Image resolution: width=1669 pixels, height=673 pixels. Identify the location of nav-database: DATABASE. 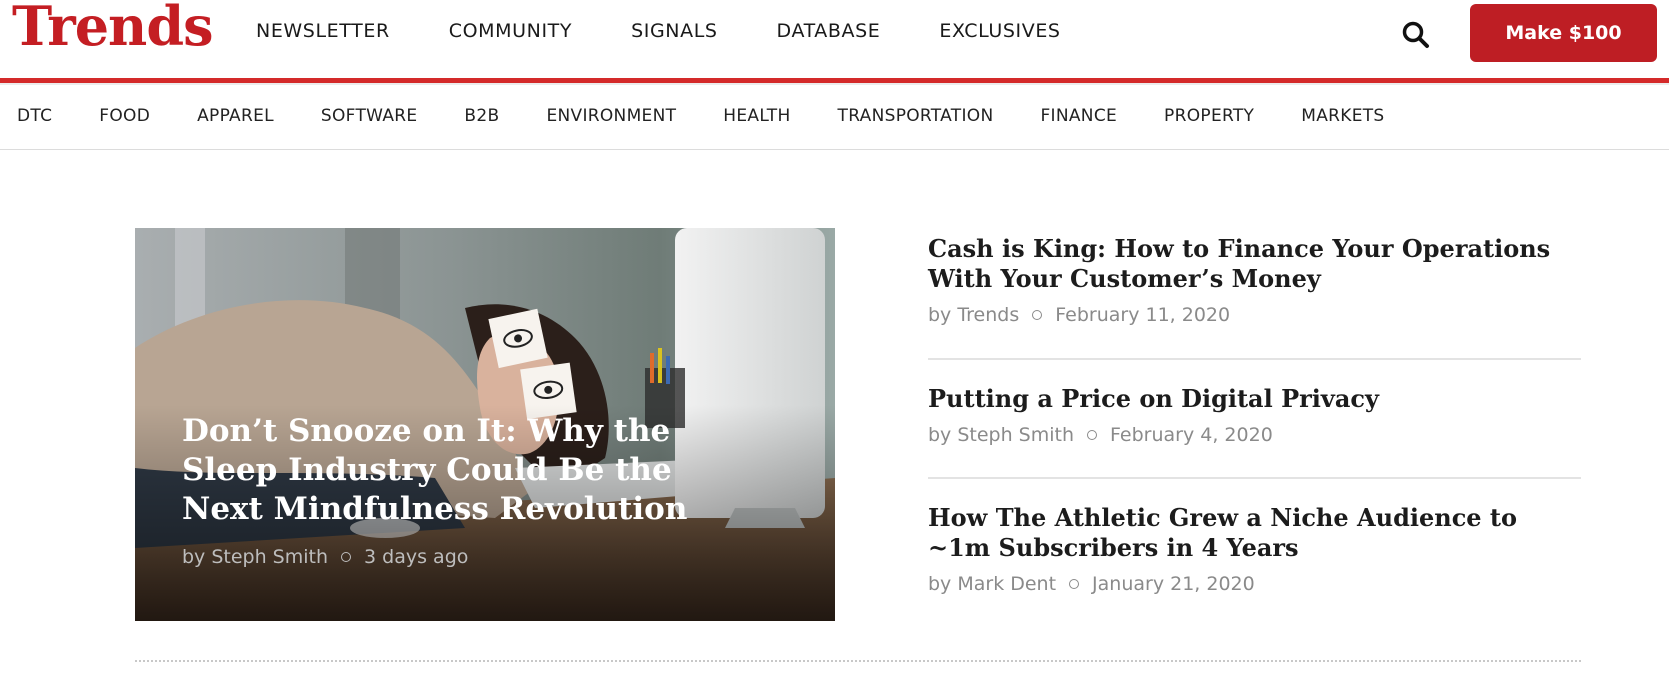
(829, 31).